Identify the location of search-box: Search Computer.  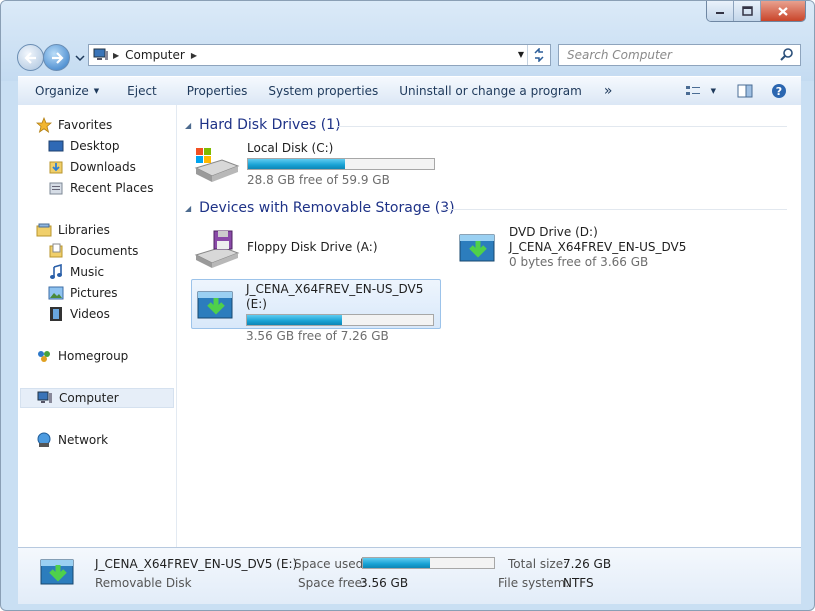
(679, 55).